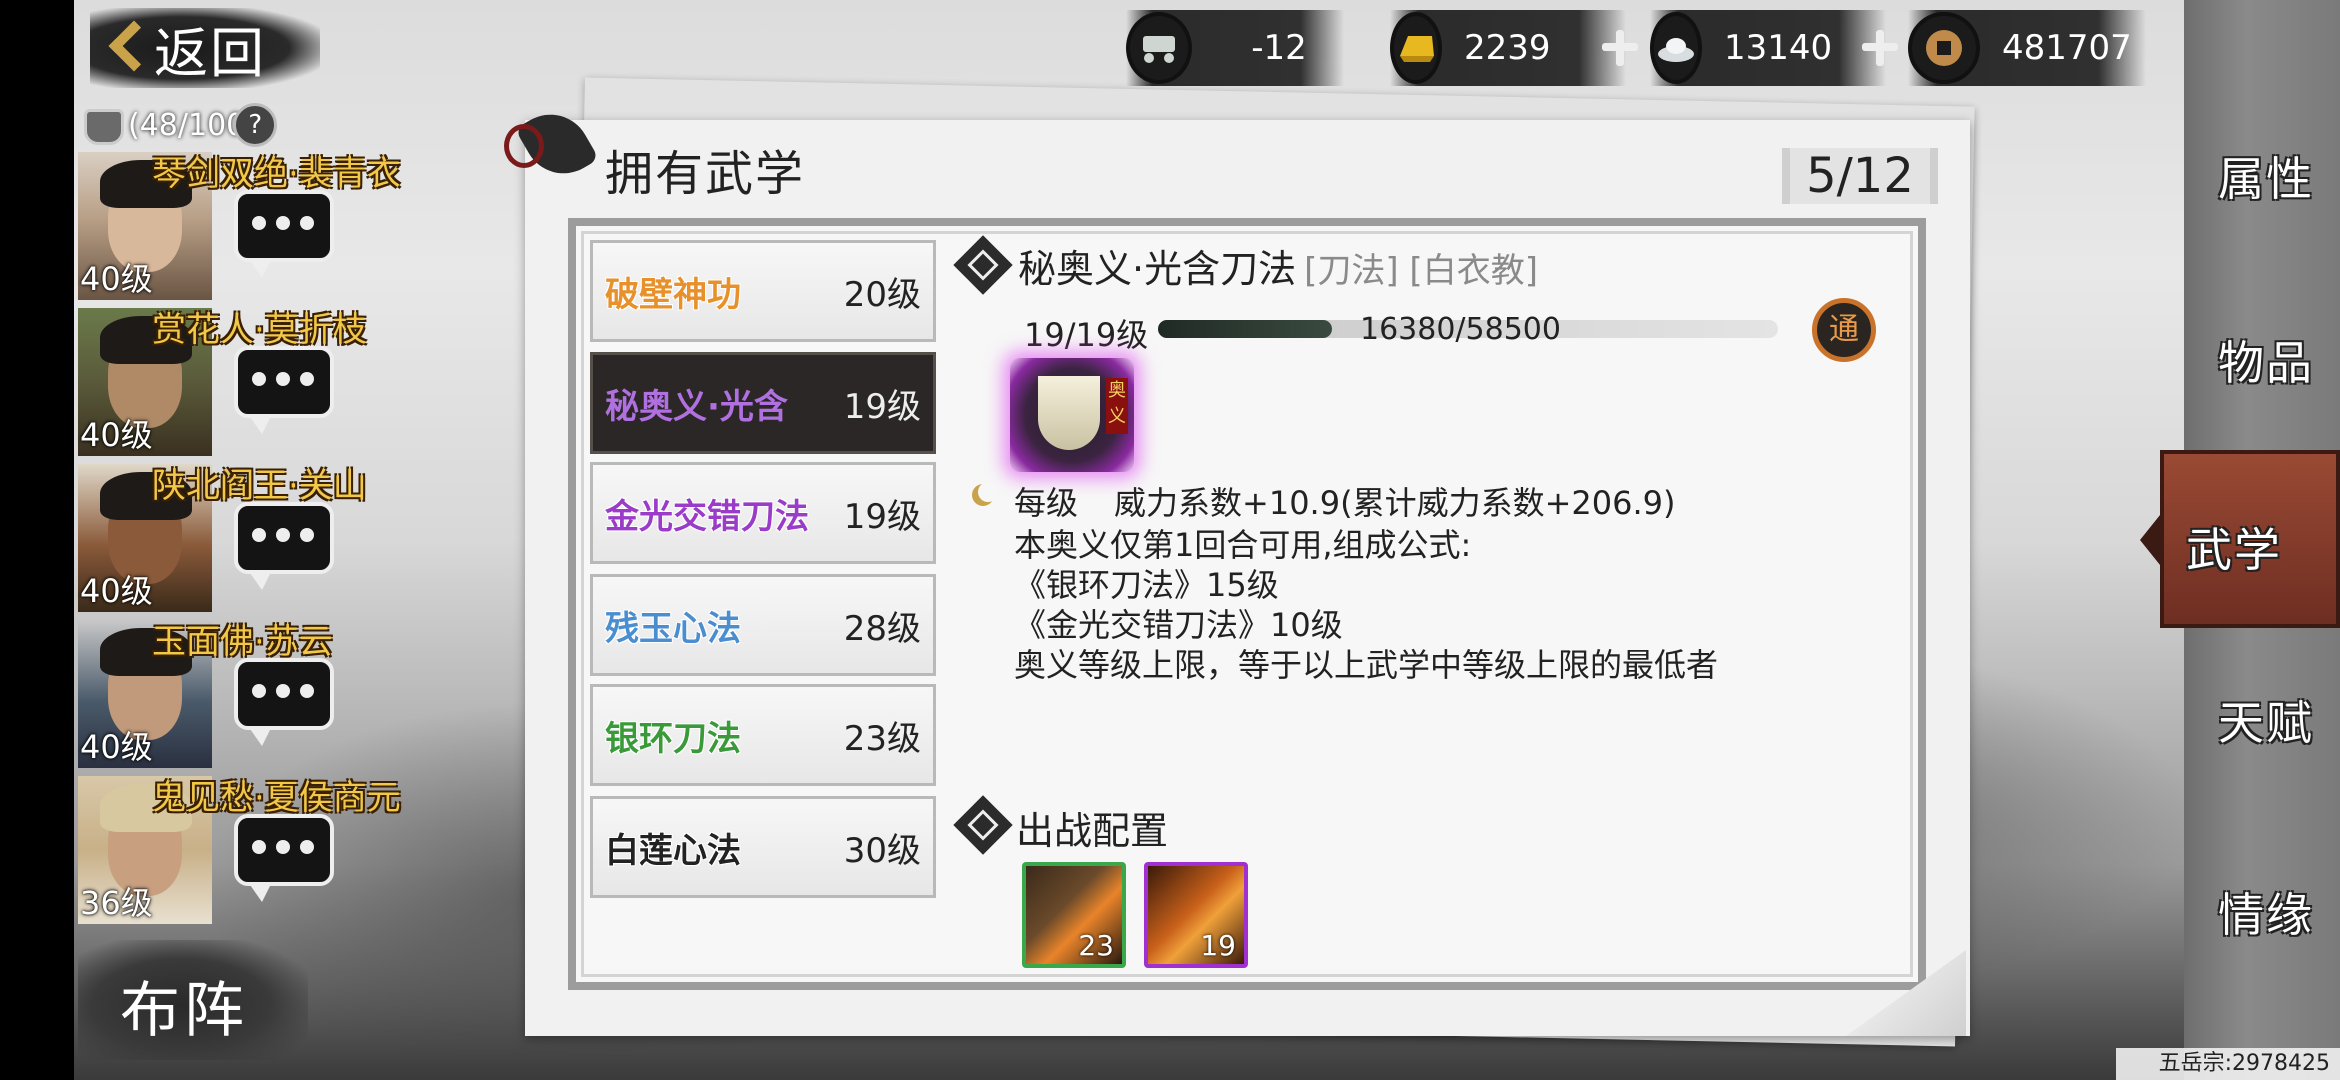 The image size is (2340, 1080). What do you see at coordinates (673, 294) in the screenshot?
I see `skill-name: 破壁神功` at bounding box center [673, 294].